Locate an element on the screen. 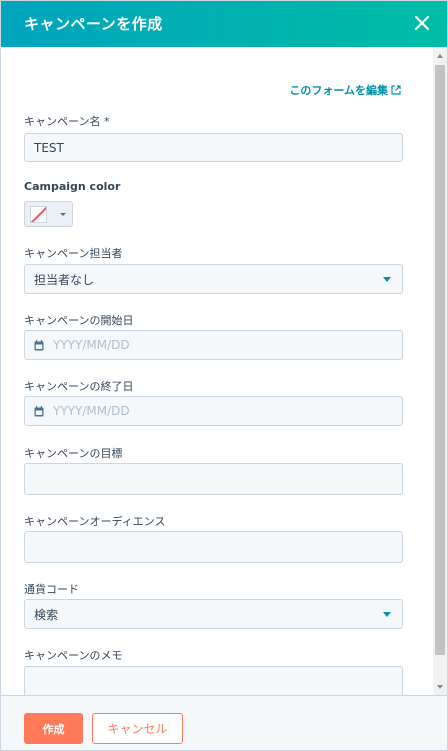 This screenshot has height=751, width=448. chevron-down-icon is located at coordinates (63, 214).